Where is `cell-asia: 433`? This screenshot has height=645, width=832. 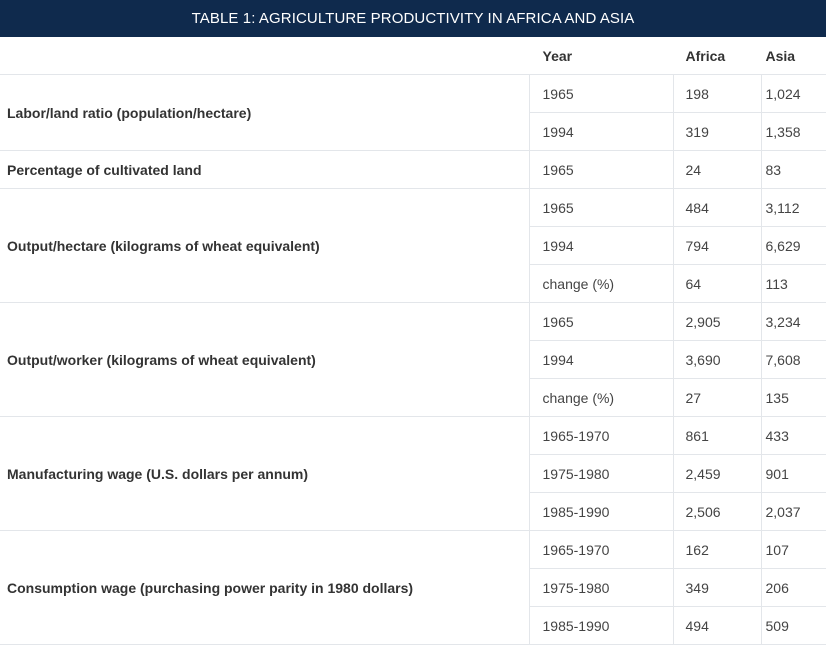
cell-asia: 433 is located at coordinates (793, 435).